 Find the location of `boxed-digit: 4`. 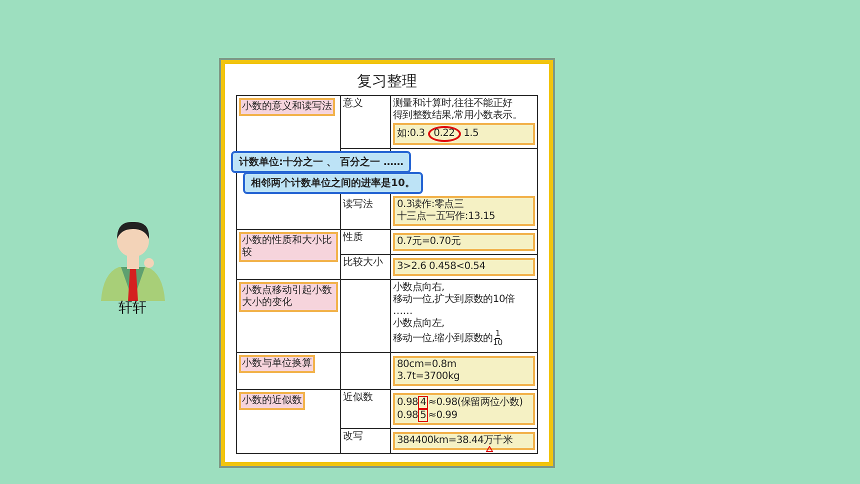

boxed-digit: 4 is located at coordinates (423, 402).